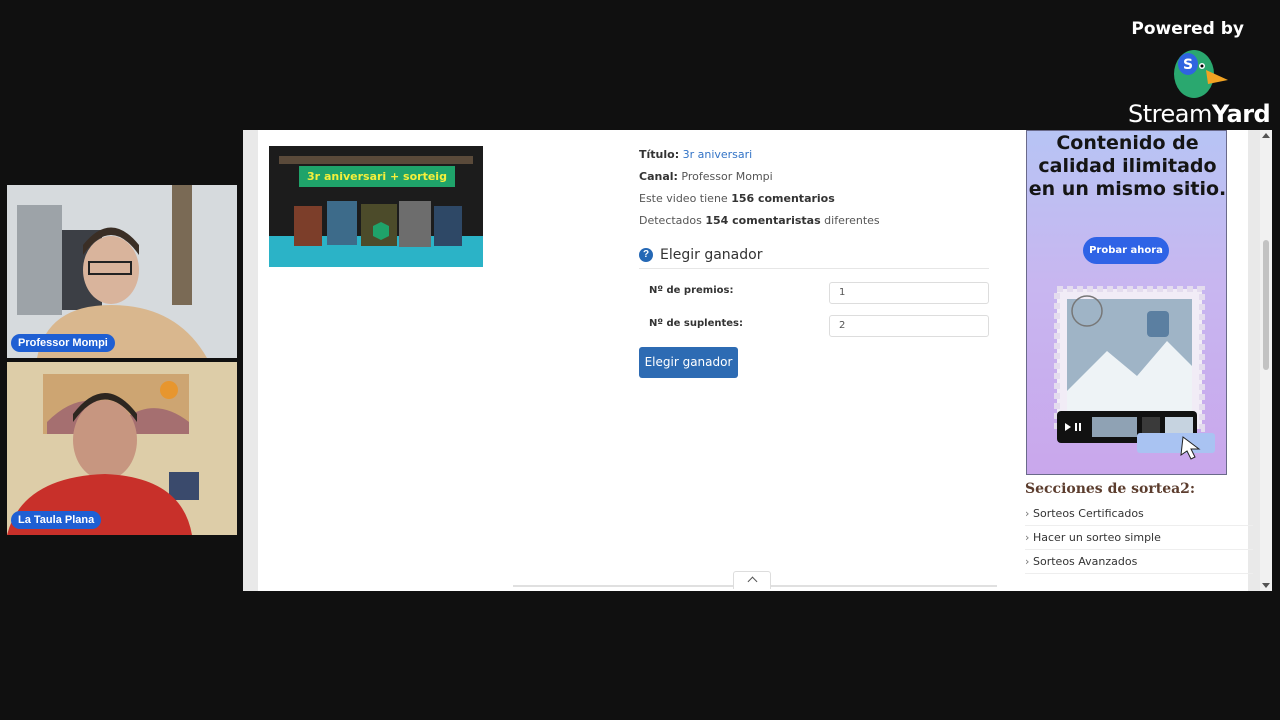 Image resolution: width=1280 pixels, height=720 pixels. I want to click on choose-winner-header: ? Elegir ganador, so click(814, 258).